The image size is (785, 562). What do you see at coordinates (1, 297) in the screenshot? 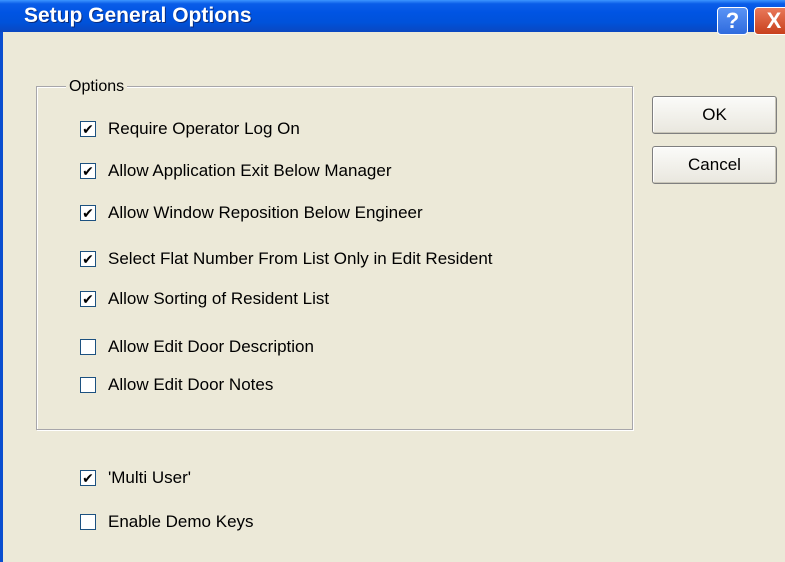
I see `window-border` at bounding box center [1, 297].